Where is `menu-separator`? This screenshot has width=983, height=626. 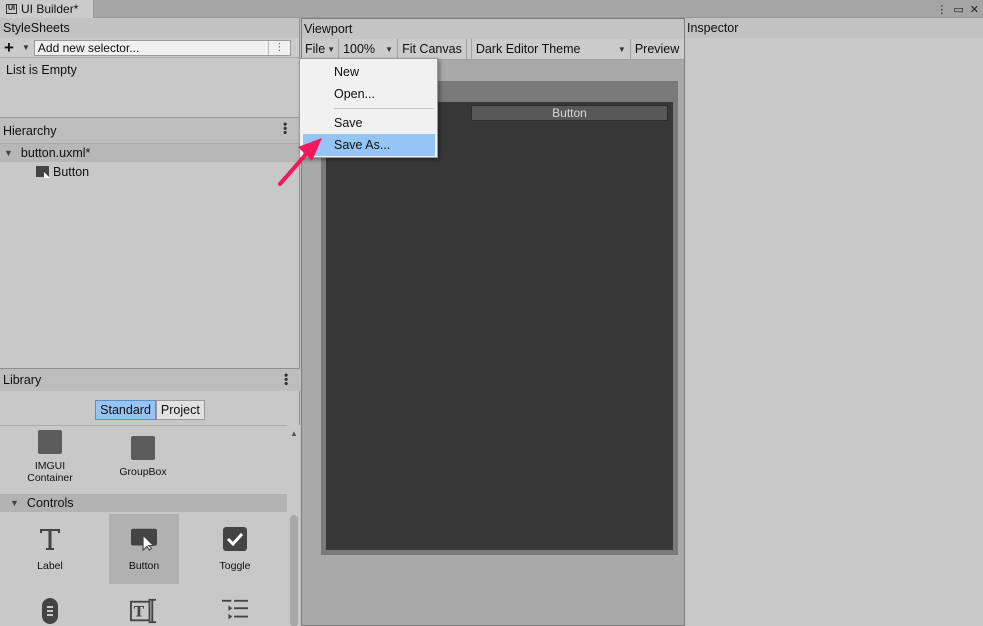
menu-separator is located at coordinates (384, 108).